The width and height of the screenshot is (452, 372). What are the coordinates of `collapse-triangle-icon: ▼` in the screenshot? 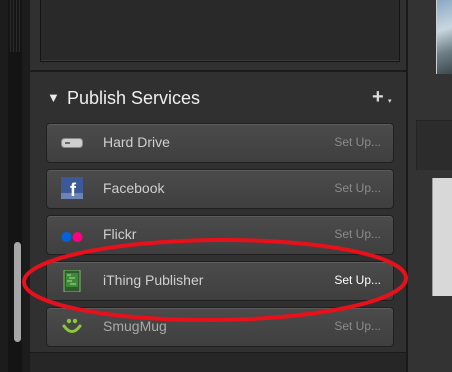 It's located at (53, 98).